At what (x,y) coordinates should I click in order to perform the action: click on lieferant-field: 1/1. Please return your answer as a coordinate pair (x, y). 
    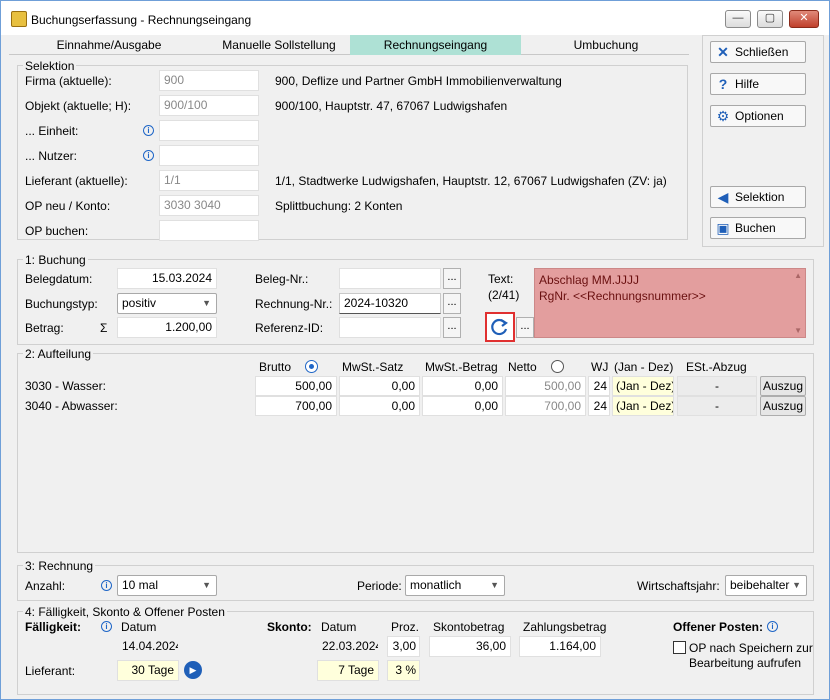
    Looking at the image, I should click on (209, 180).